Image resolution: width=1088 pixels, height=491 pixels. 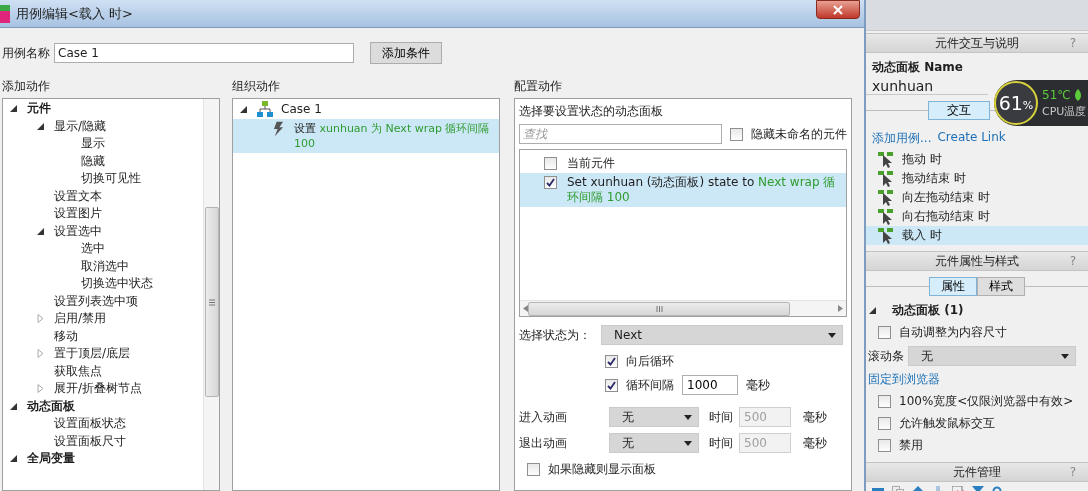 I want to click on close-icon, so click(x=838, y=9).